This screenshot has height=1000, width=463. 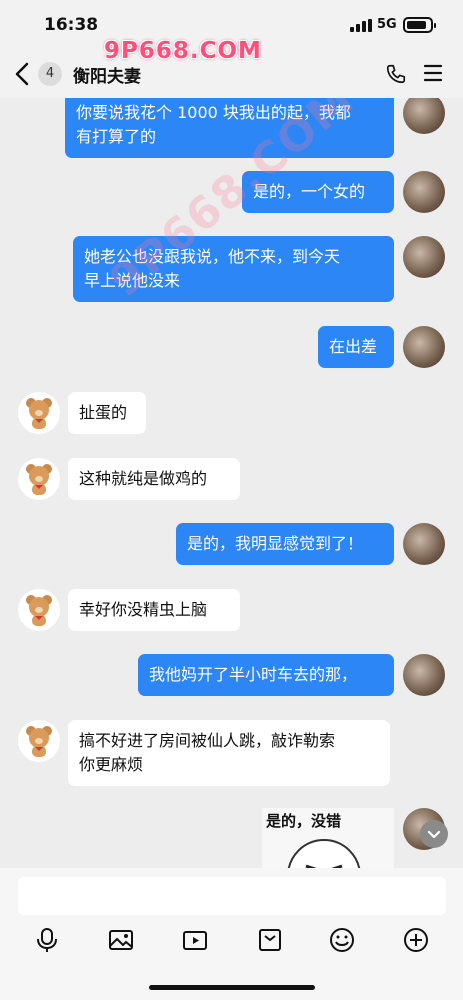 I want to click on back-icon, so click(x=23, y=74).